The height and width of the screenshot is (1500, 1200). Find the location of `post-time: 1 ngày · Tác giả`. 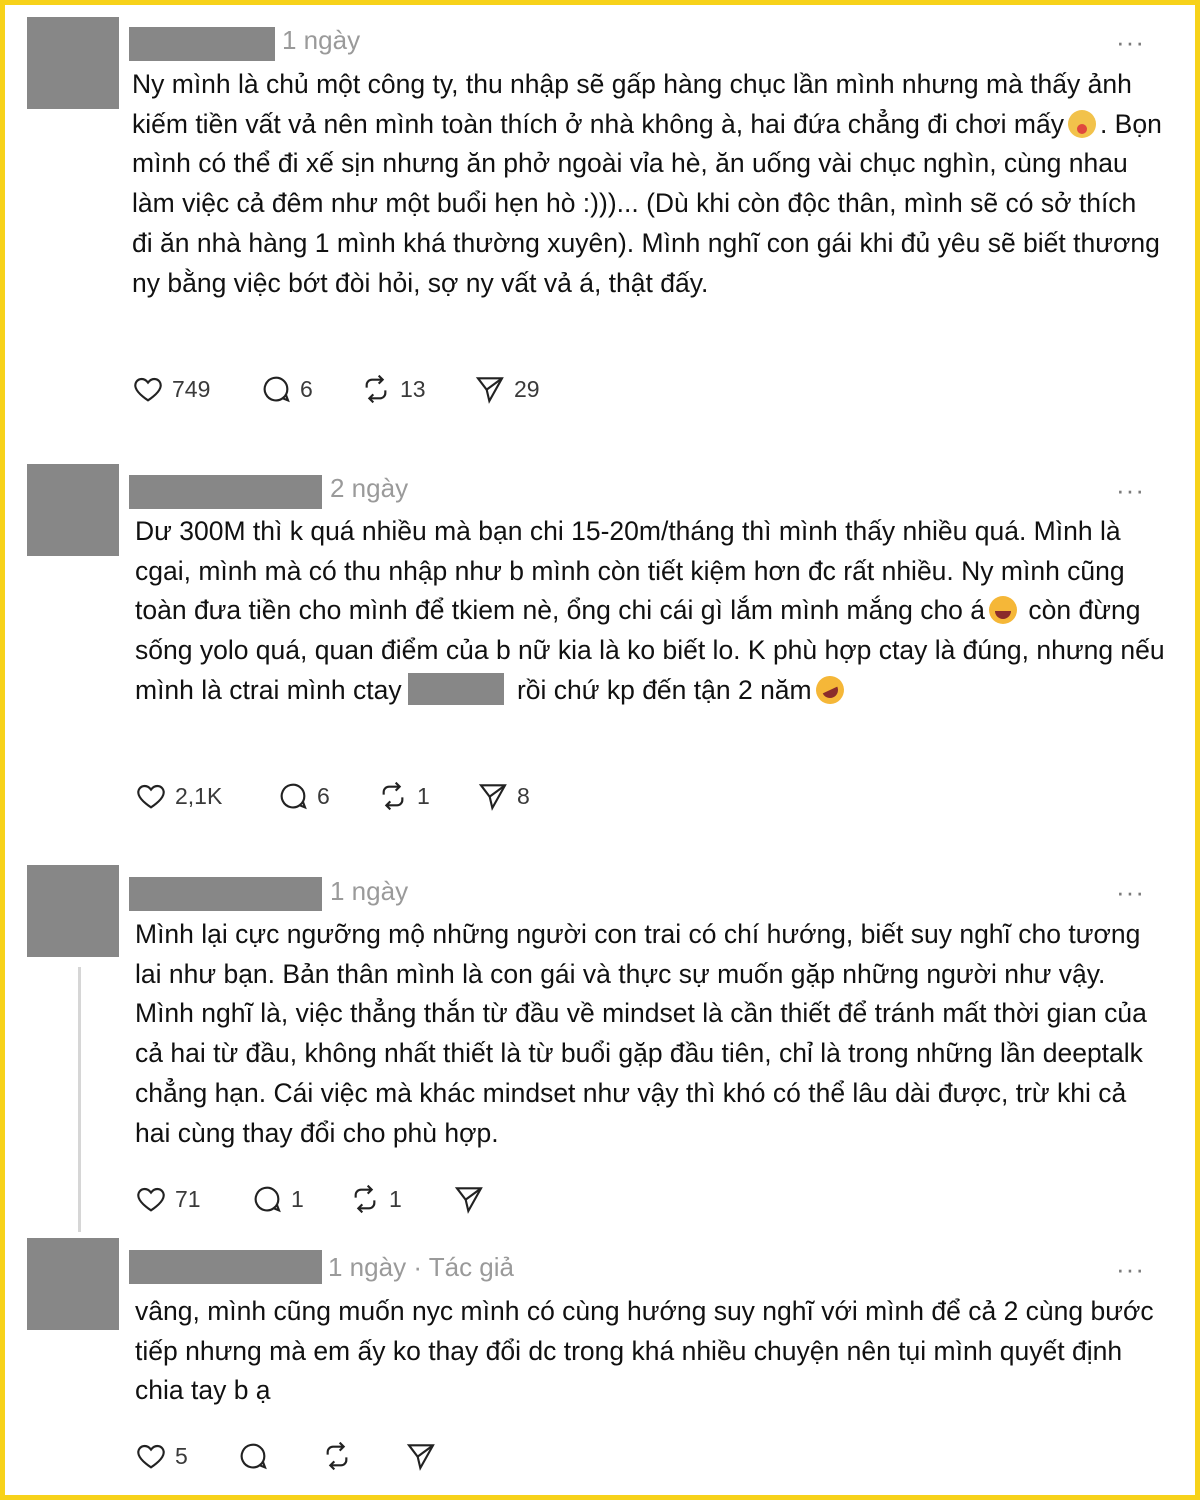

post-time: 1 ngày · Tác giả is located at coordinates (421, 1267).